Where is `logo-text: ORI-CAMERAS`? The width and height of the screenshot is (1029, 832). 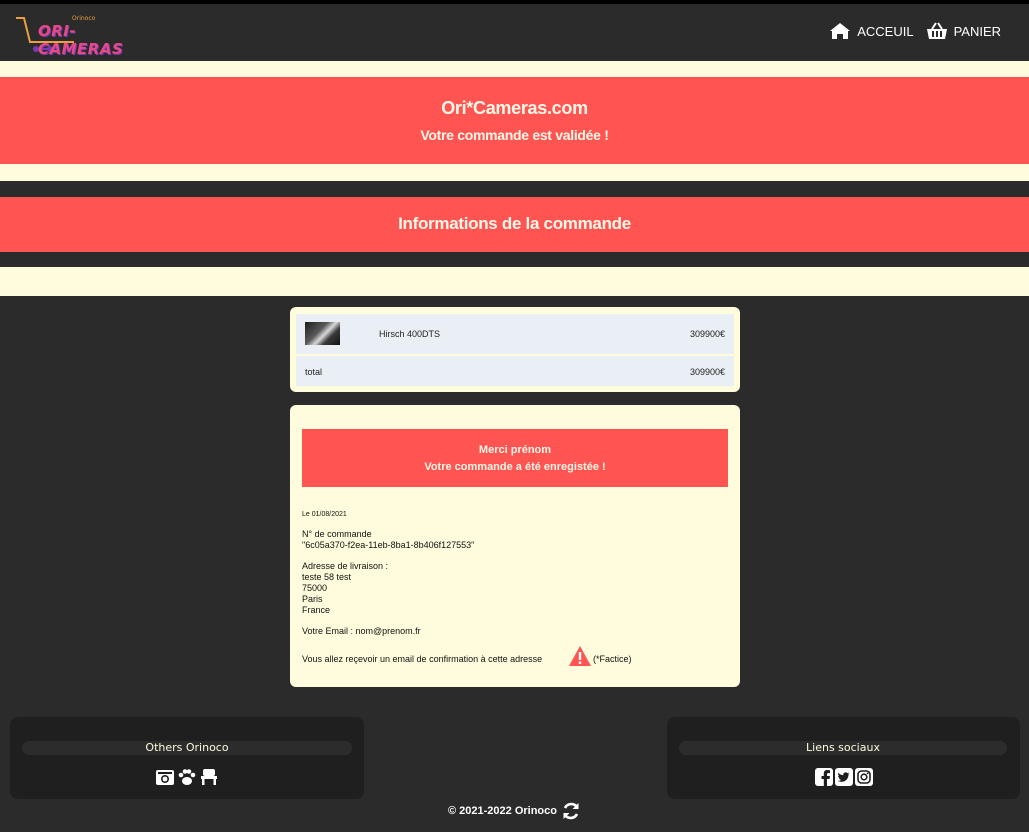 logo-text: ORI-CAMERAS is located at coordinates (81, 40).